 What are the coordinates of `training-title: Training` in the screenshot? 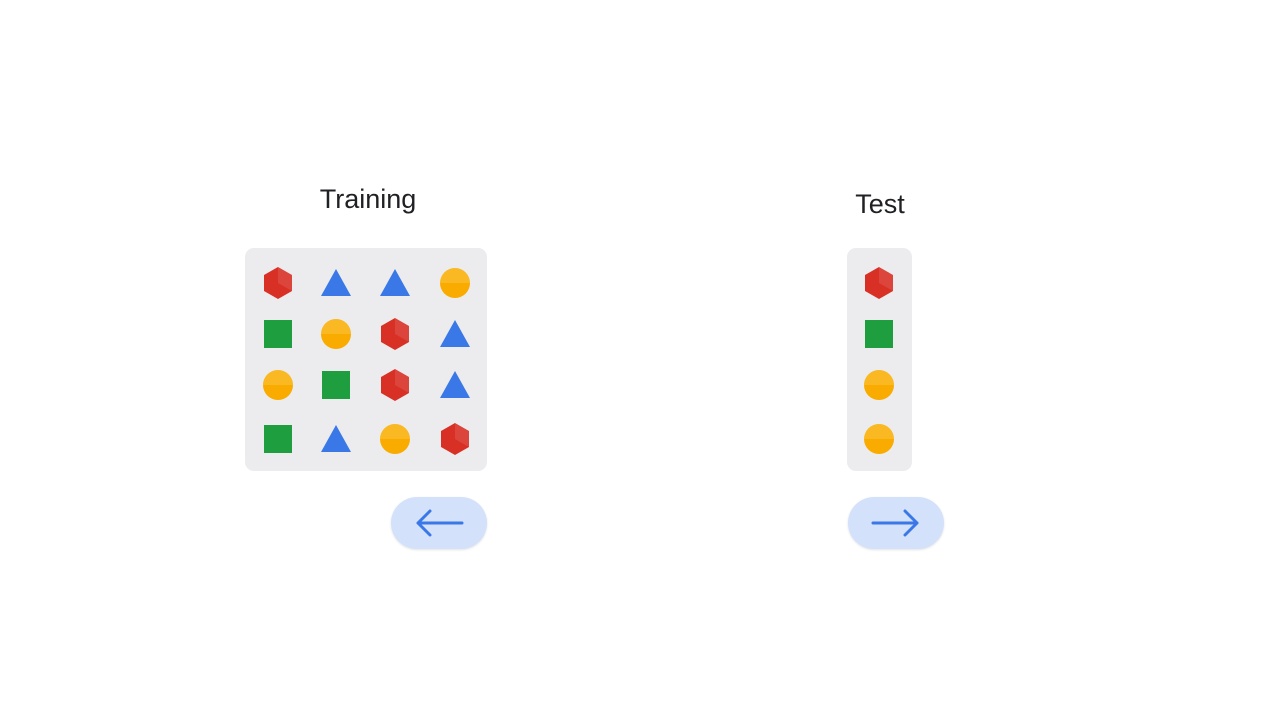 It's located at (368, 199).